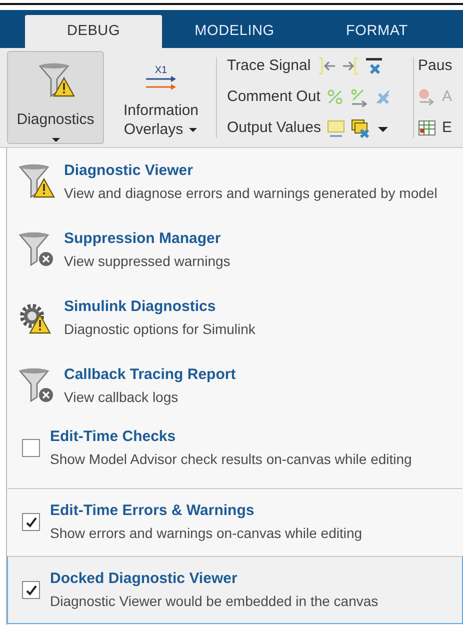 The width and height of the screenshot is (463, 625). Describe the element at coordinates (129, 171) in the screenshot. I see `item-title: Diagnostic Viewer` at that location.